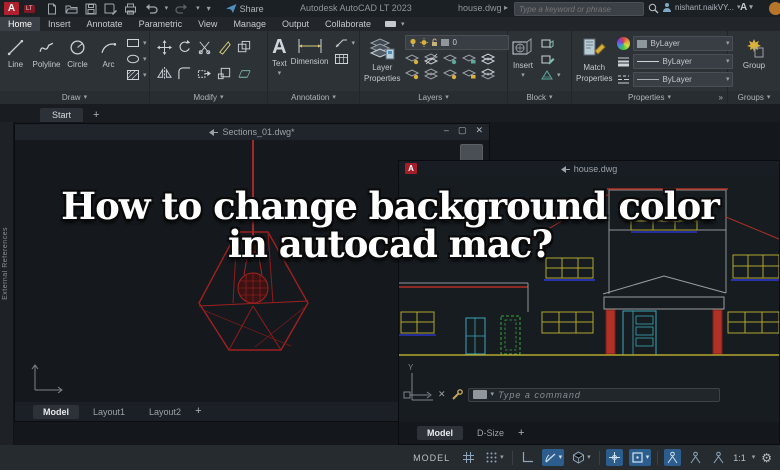 The width and height of the screenshot is (780, 470). I want to click on rotate-tool, so click(184, 47).